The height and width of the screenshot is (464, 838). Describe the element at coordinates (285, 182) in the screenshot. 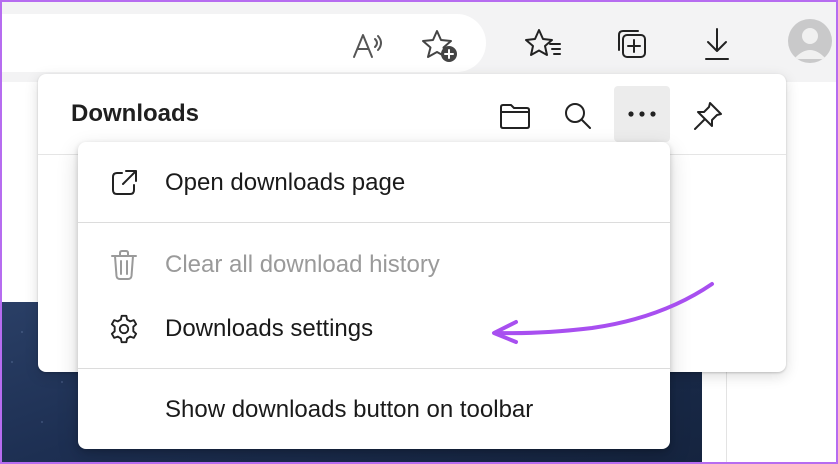

I see `menu-item-label: Open downloads page` at that location.